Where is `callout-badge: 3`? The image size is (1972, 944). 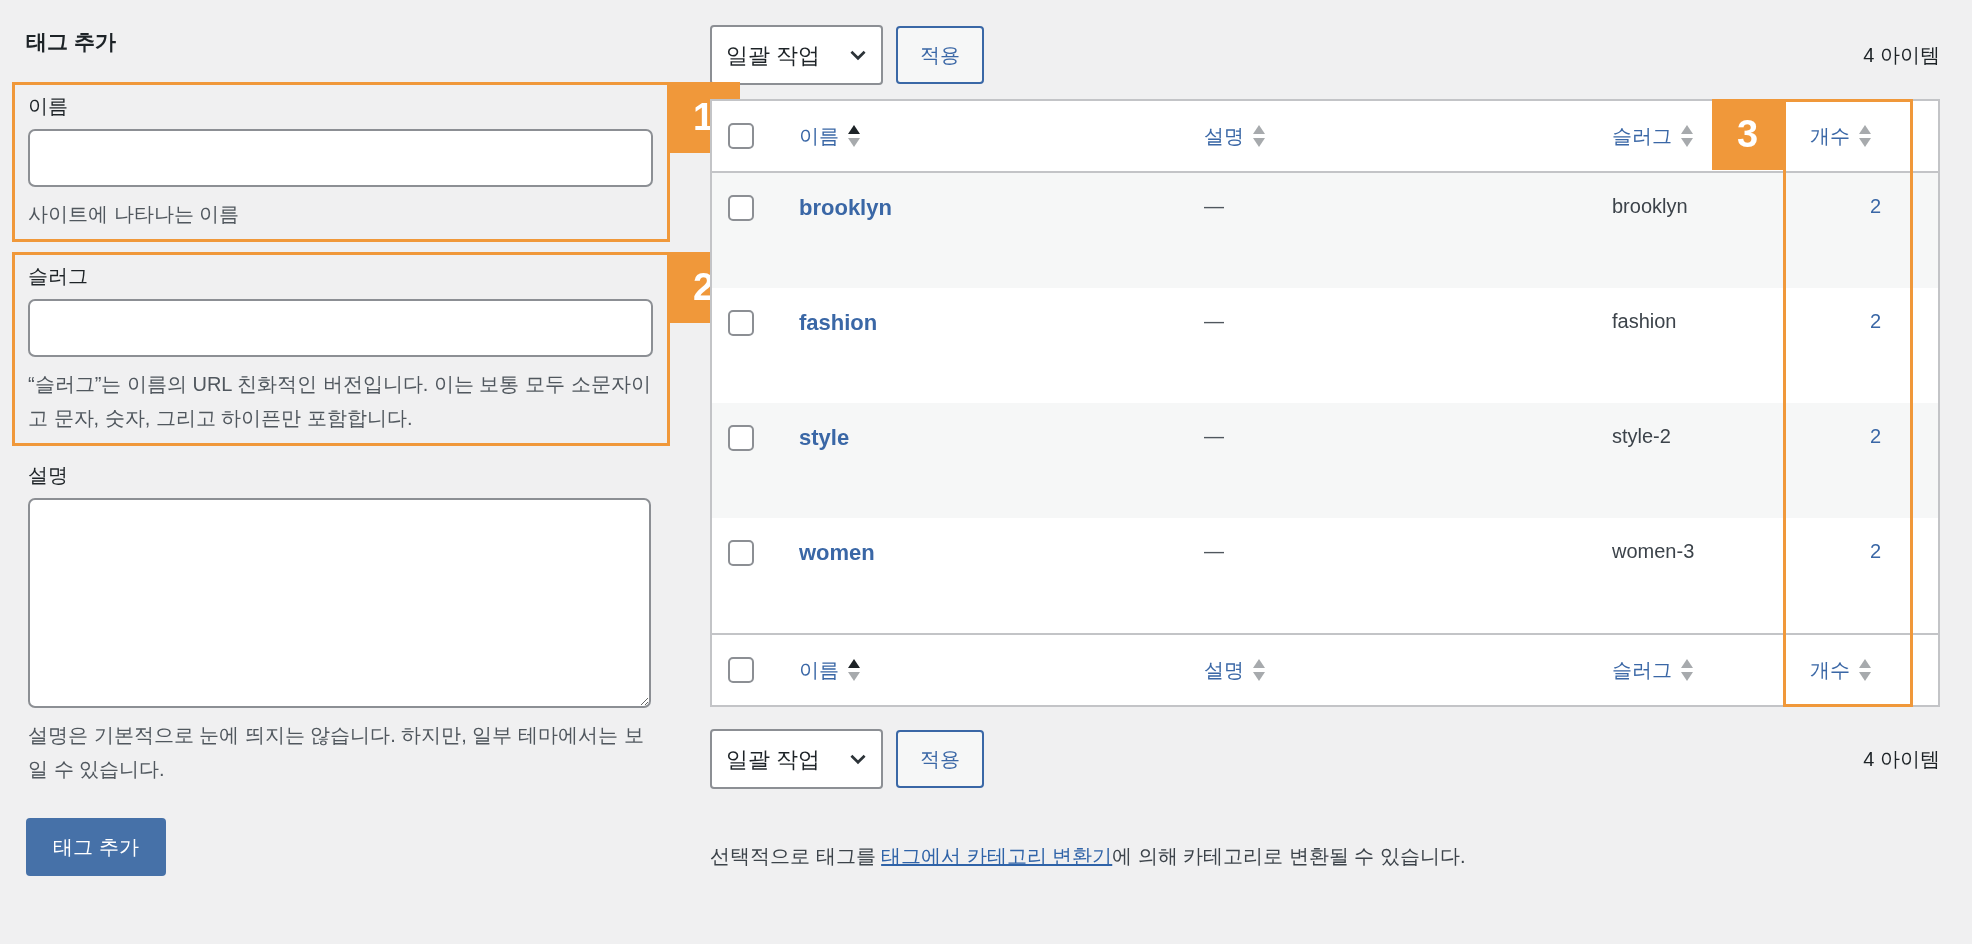
callout-badge: 3 is located at coordinates (1747, 134).